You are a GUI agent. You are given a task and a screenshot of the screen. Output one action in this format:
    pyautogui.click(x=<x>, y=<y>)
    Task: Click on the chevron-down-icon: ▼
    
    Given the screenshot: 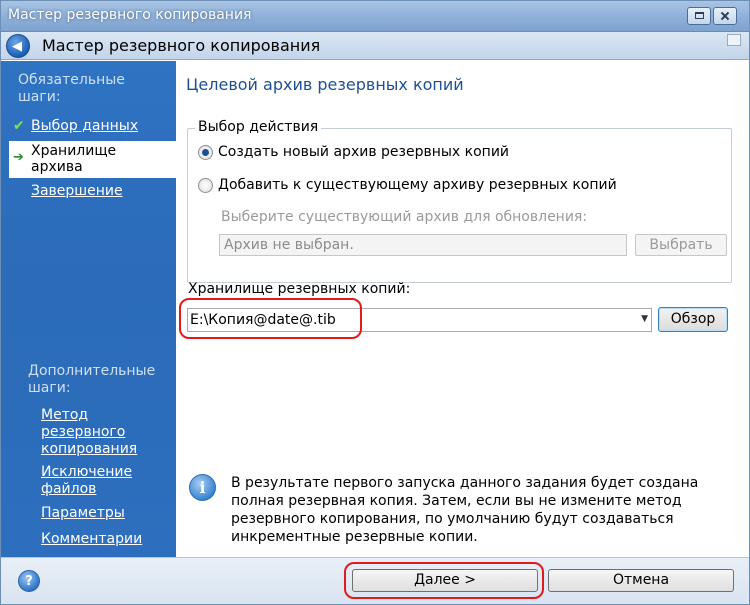 What is the action you would take?
    pyautogui.click(x=644, y=319)
    